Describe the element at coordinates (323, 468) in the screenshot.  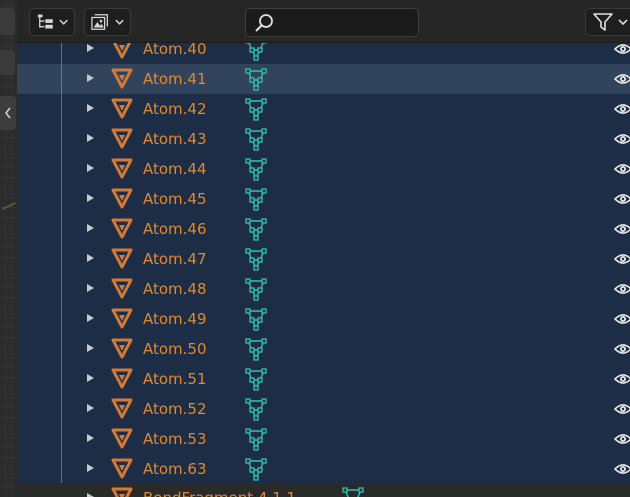
I see `outliner-row: Atom.63` at that location.